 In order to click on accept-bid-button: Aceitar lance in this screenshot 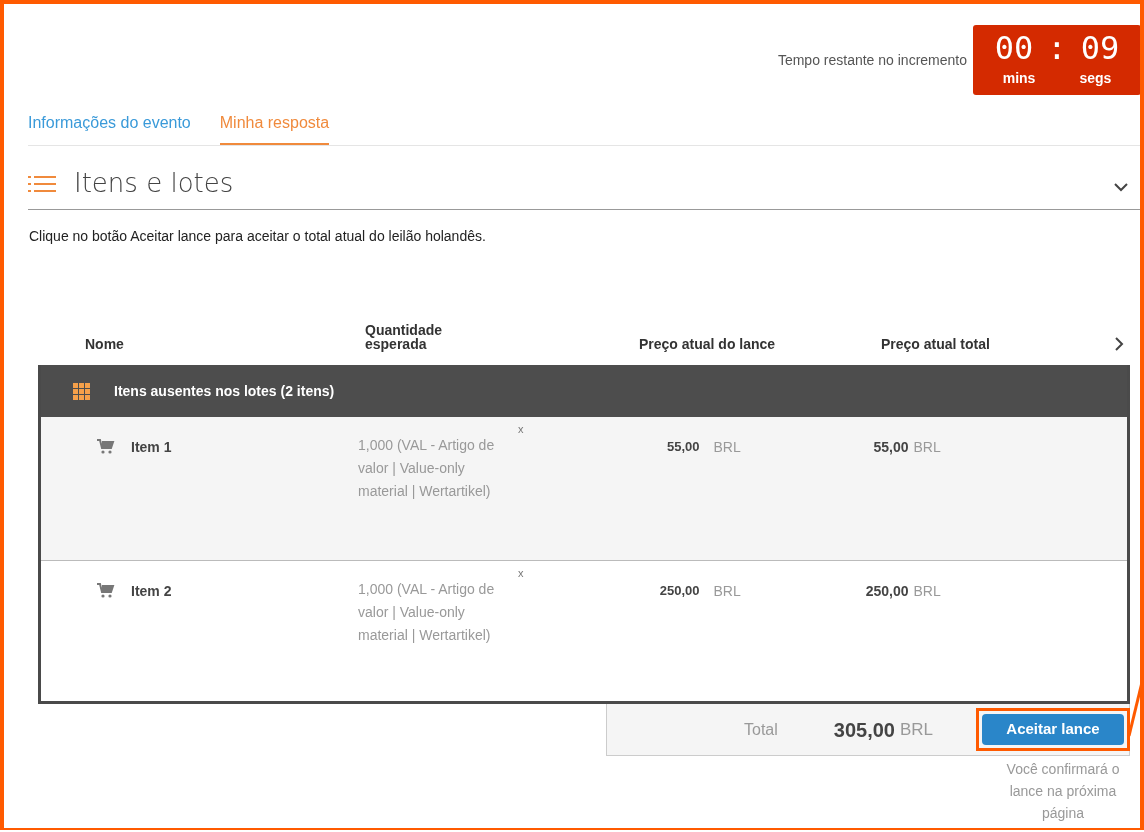, I will do `click(1053, 729)`.